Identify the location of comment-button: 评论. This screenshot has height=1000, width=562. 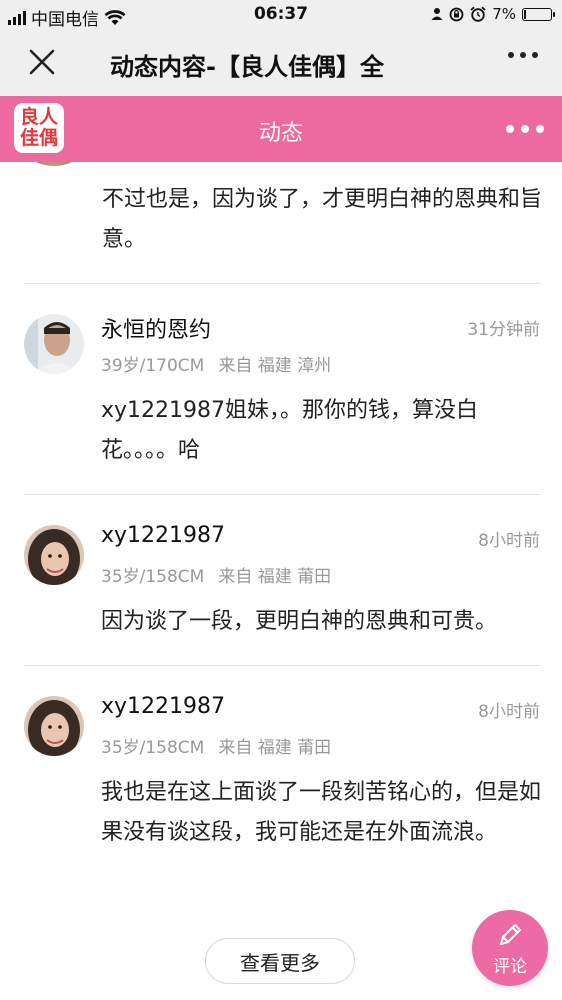
(510, 948).